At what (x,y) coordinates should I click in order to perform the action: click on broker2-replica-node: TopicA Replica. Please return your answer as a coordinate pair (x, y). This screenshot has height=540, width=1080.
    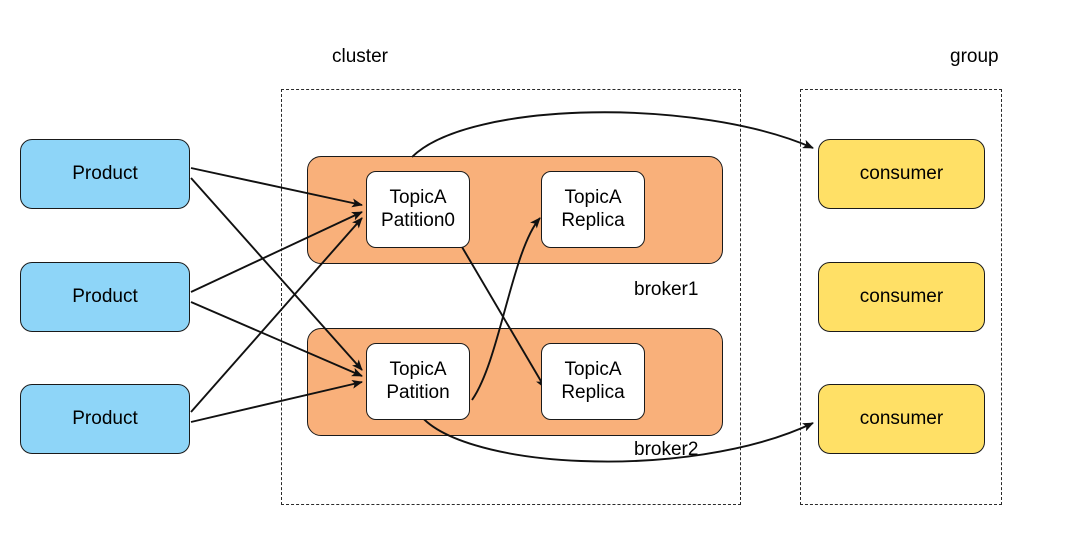
    Looking at the image, I should click on (593, 381).